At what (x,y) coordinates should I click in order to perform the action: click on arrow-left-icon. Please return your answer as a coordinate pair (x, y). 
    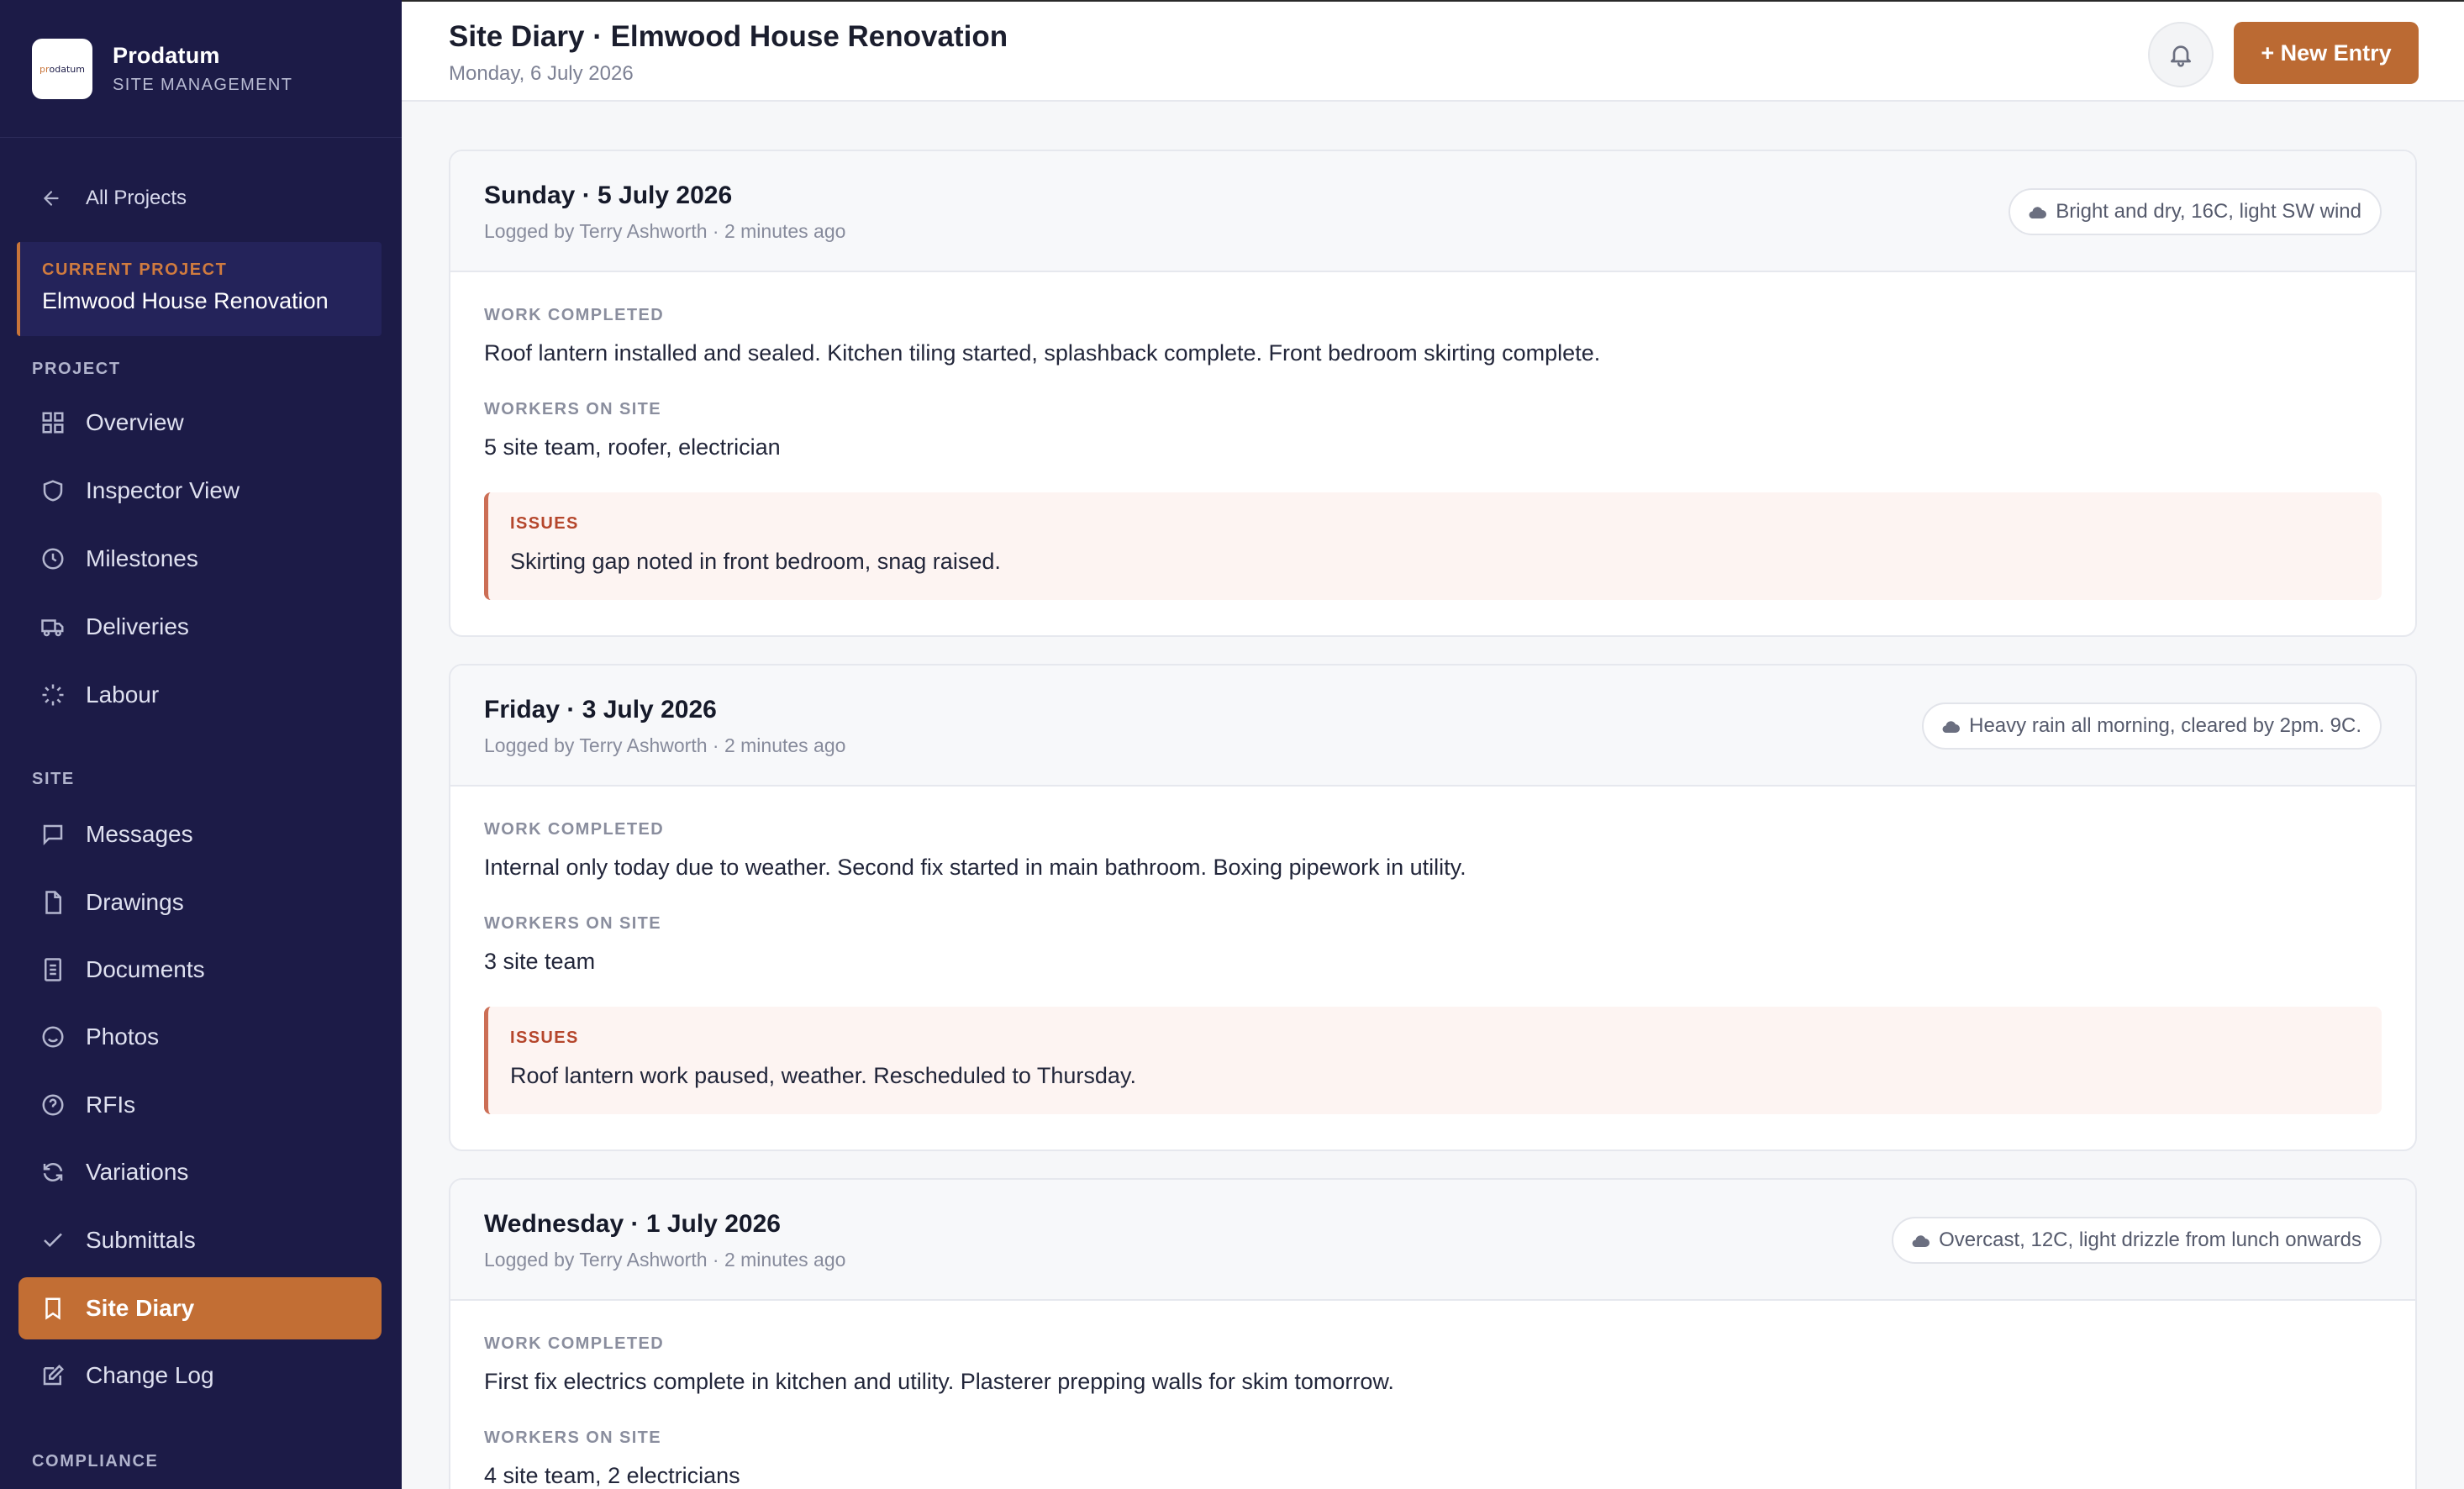
    Looking at the image, I should click on (51, 198).